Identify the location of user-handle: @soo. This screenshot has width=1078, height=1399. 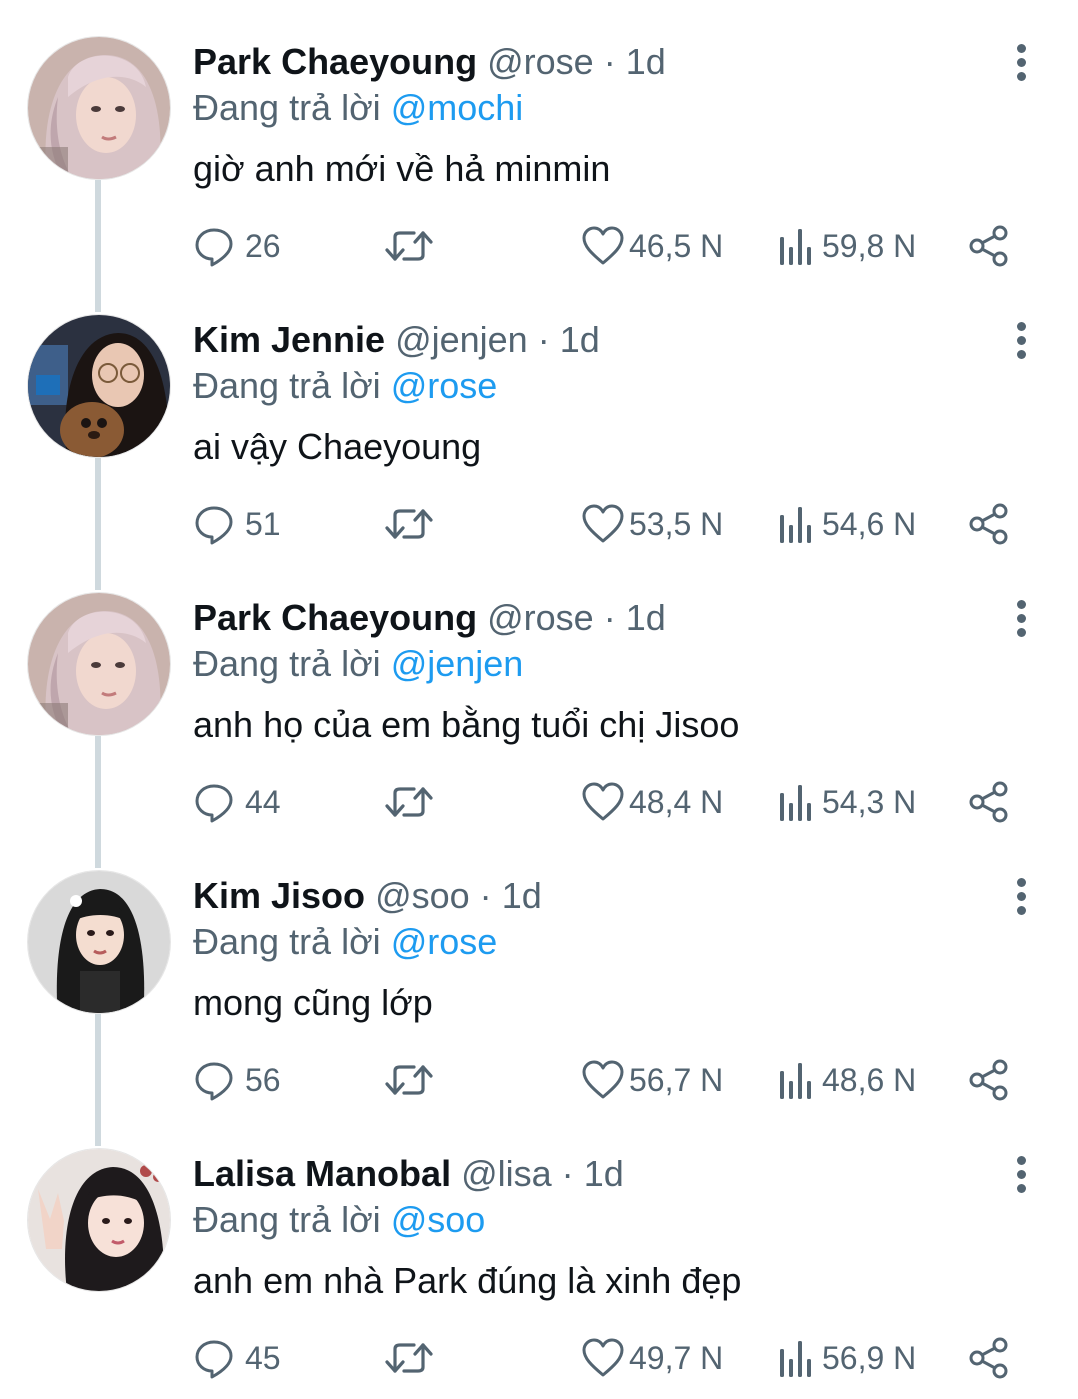
(422, 895).